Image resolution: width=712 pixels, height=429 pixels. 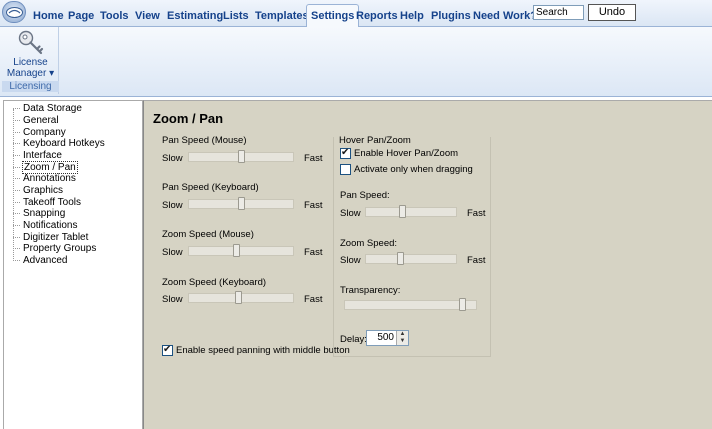 I want to click on tab-lists: Lists, so click(x=236, y=16).